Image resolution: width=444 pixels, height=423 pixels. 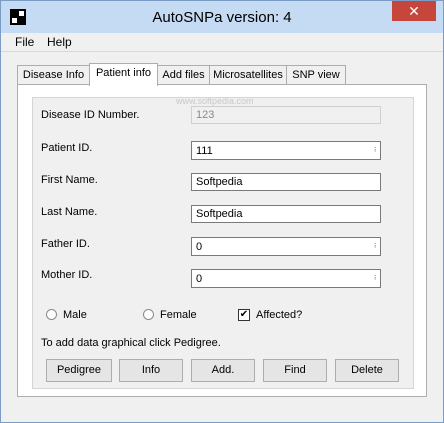 I want to click on first-name-label: First Name., so click(x=69, y=180).